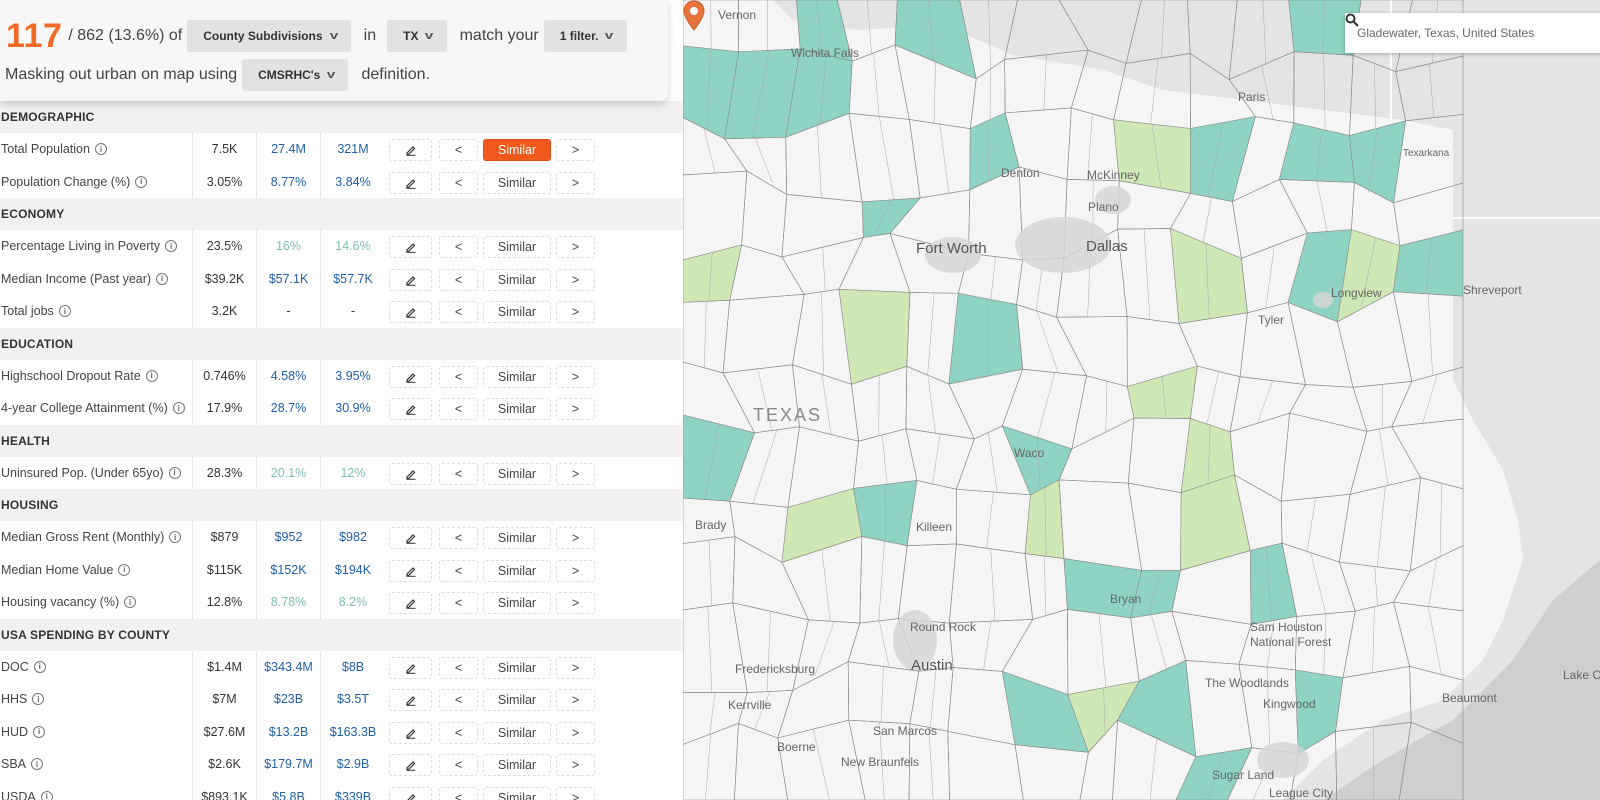  What do you see at coordinates (225, 278) in the screenshot?
I see `local-value: $39.2K` at bounding box center [225, 278].